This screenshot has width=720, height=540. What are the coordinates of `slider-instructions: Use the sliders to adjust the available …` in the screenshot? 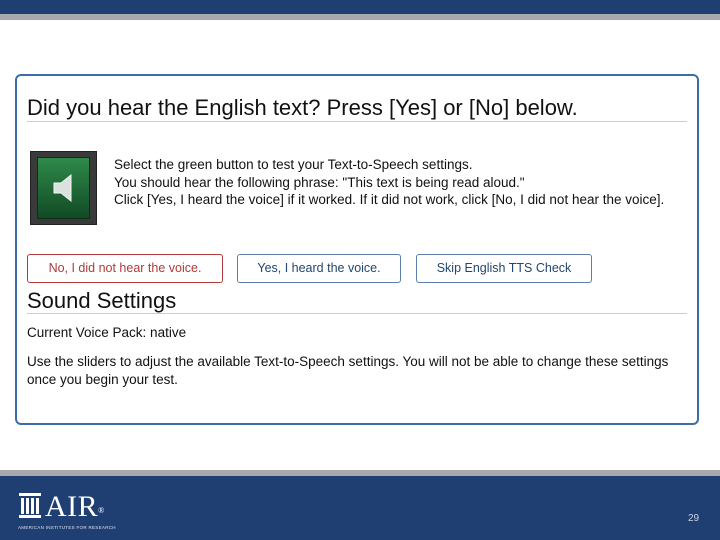 It's located at (348, 370).